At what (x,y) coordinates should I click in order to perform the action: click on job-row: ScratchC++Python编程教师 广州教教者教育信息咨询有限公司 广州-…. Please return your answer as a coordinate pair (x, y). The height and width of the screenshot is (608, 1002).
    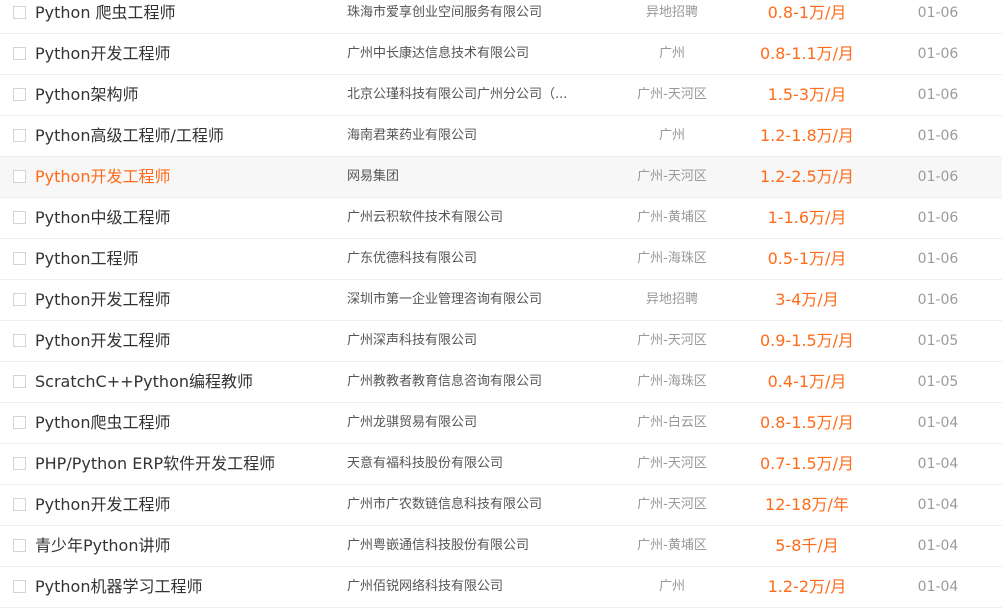
    Looking at the image, I should click on (501, 382).